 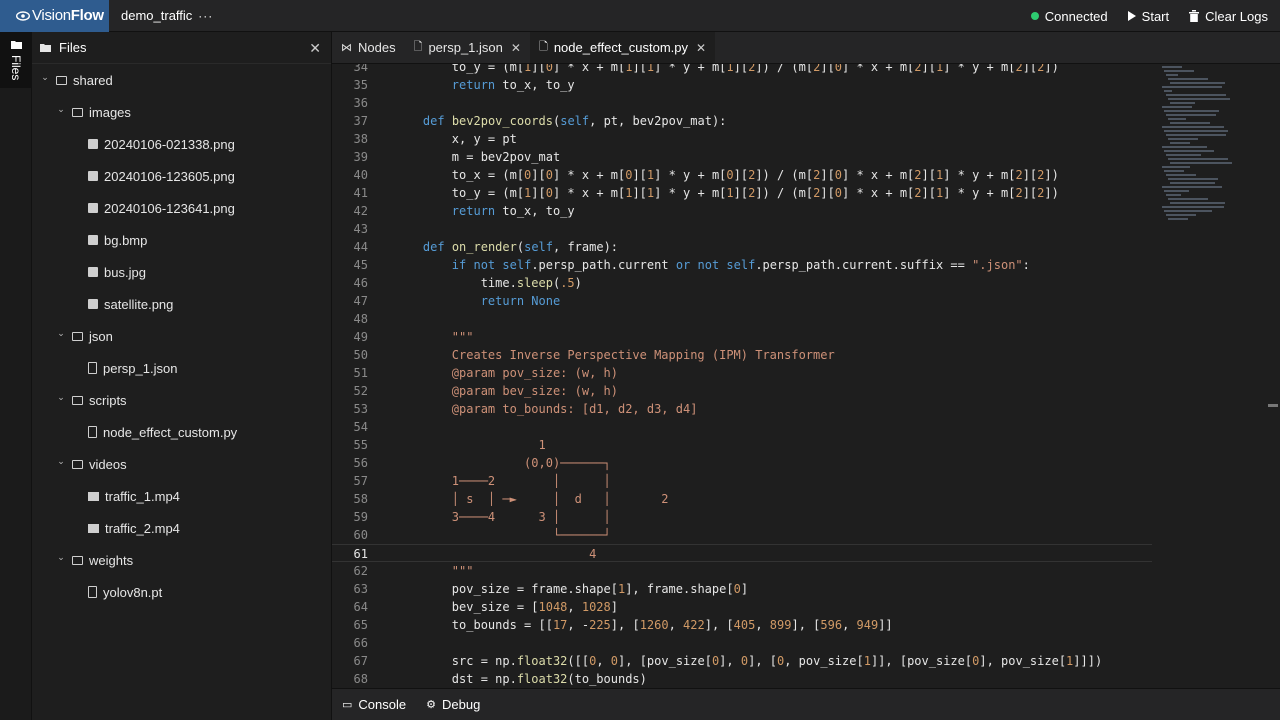 I want to click on code-line: 49 """, so click(x=742, y=337).